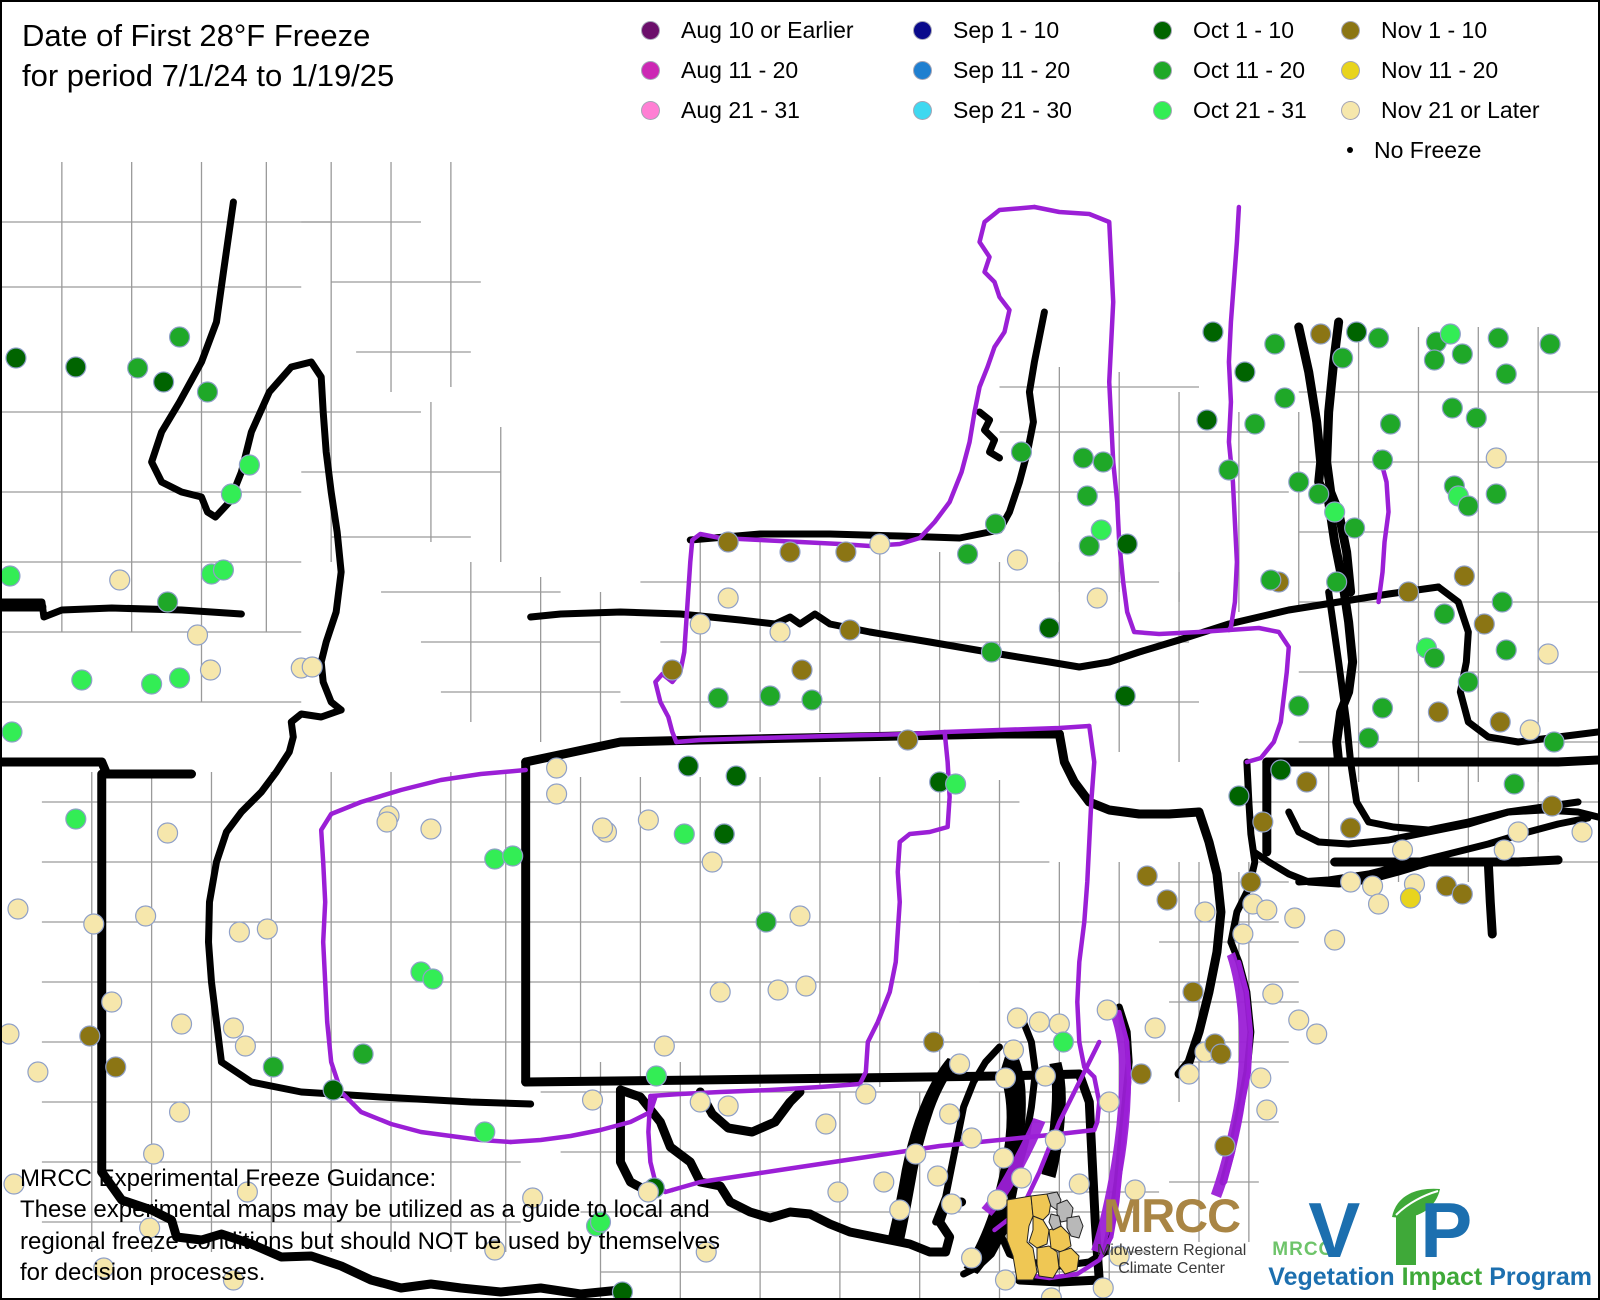 The image size is (1600, 1300). Describe the element at coordinates (993, 70) in the screenshot. I see `legend-item: Sep 11 - 20` at that location.